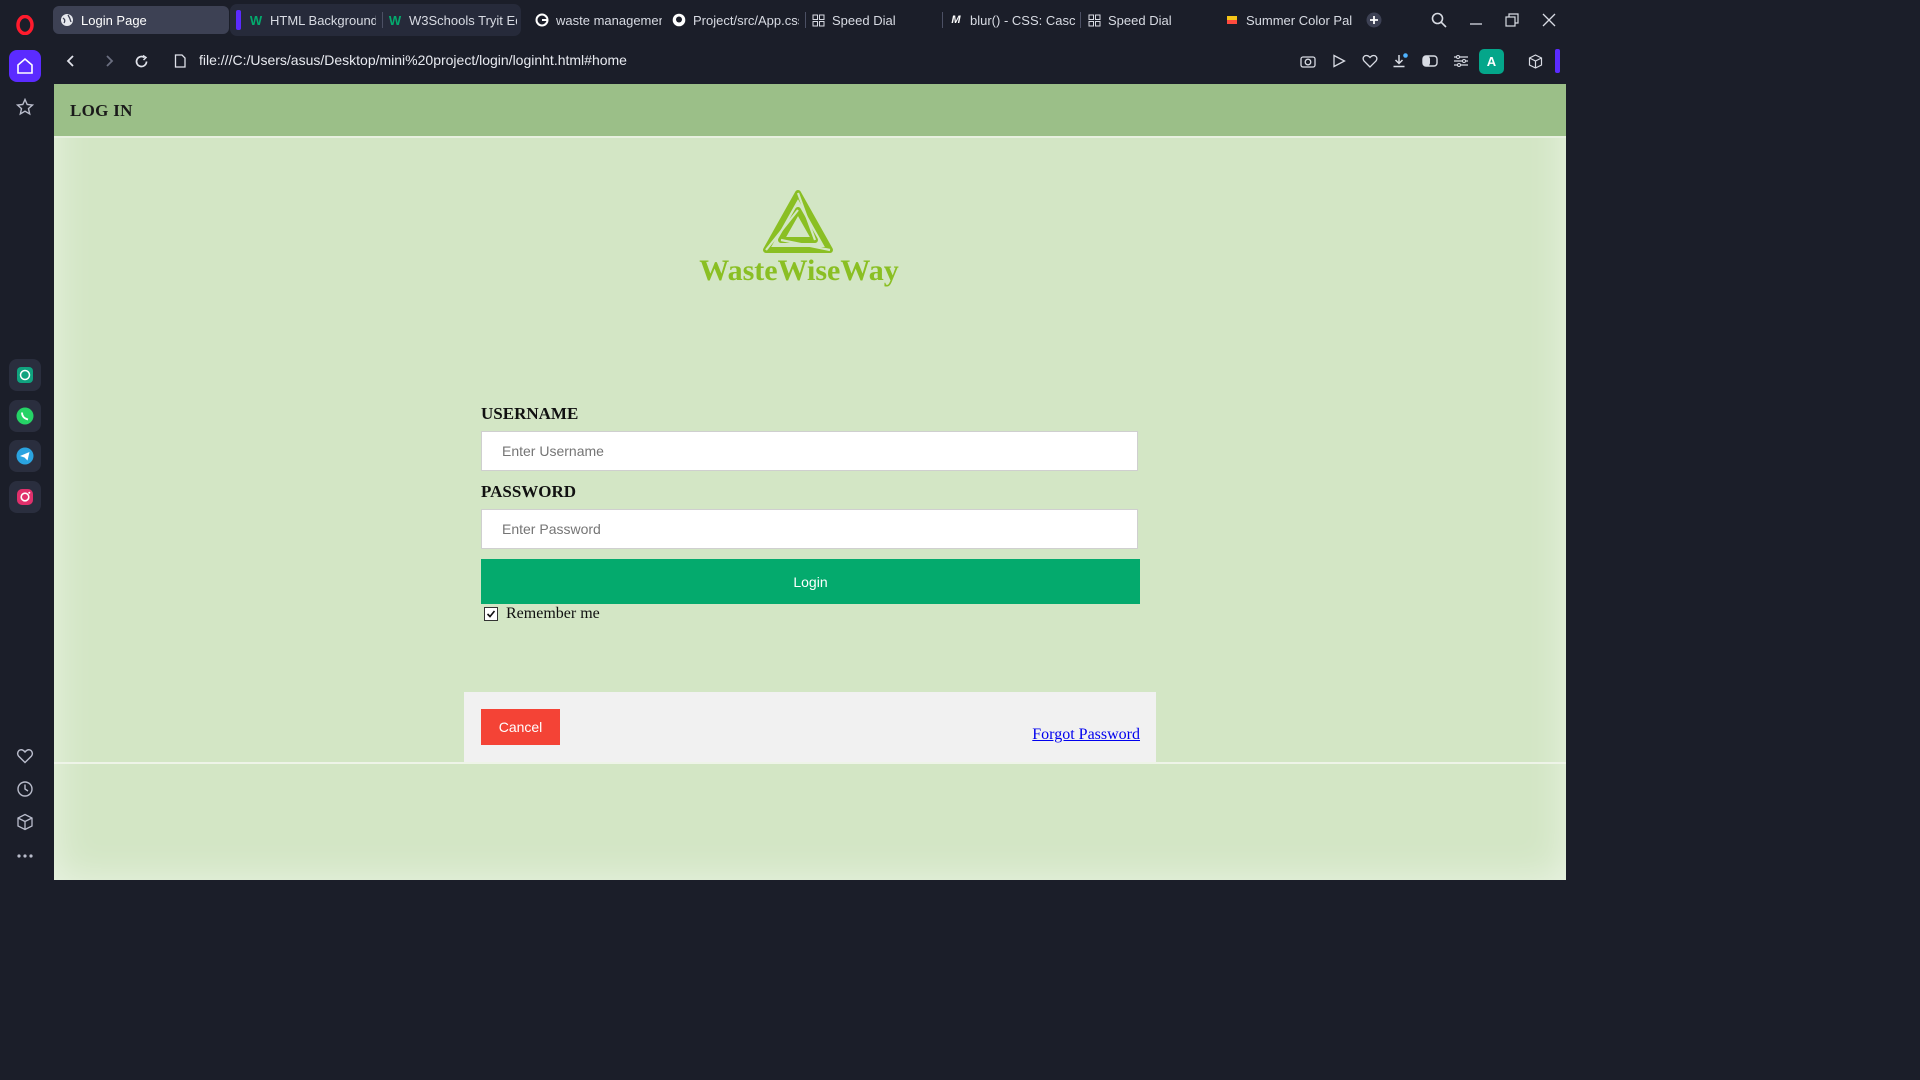 The image size is (1920, 1080). I want to click on username-input, so click(809, 451).